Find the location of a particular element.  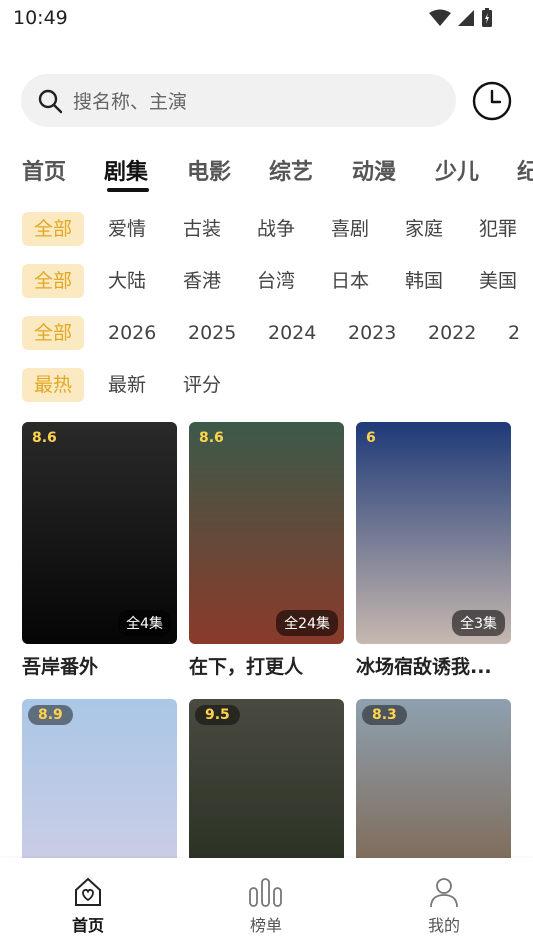

episode-count-badge: 全24集 is located at coordinates (307, 623).